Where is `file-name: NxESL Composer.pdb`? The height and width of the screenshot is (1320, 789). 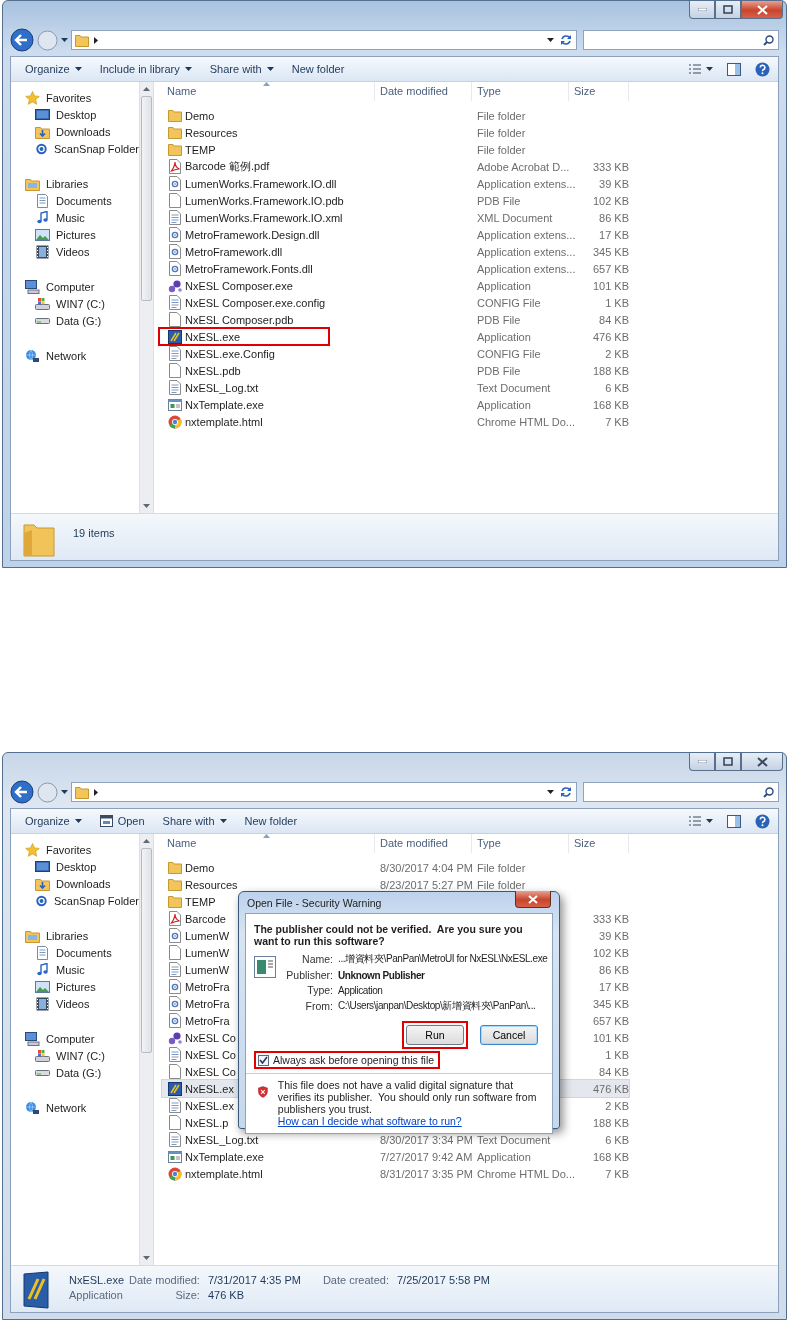 file-name: NxESL Composer.pdb is located at coordinates (239, 319).